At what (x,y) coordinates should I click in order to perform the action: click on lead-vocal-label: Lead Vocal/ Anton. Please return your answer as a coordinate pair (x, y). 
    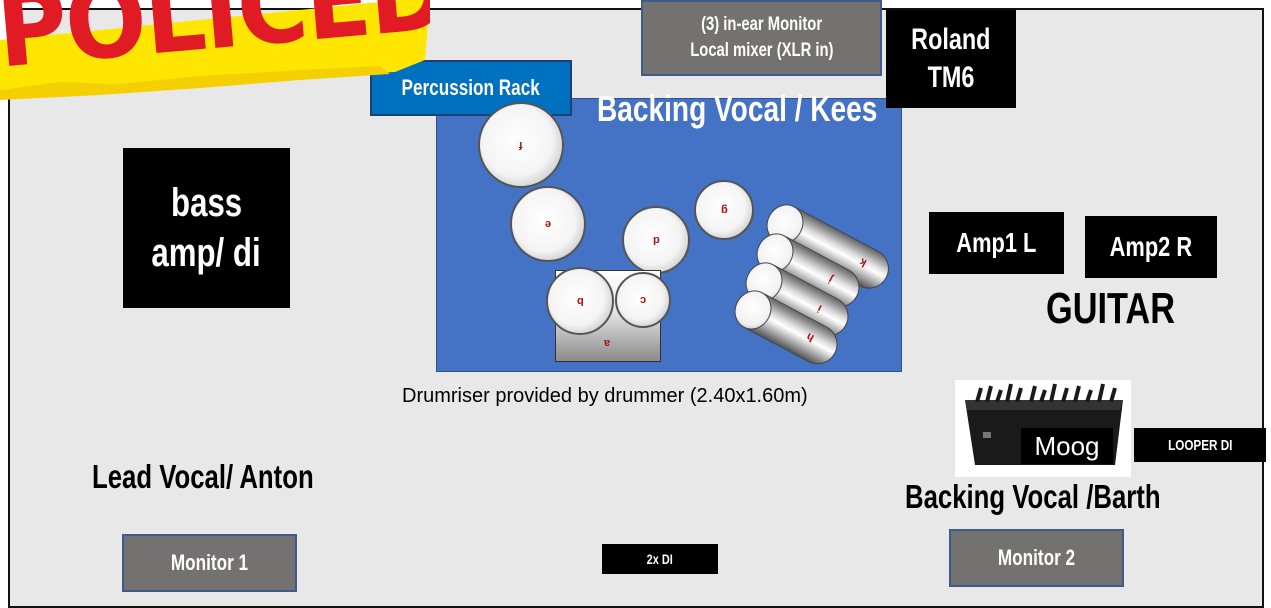
    Looking at the image, I should click on (203, 476).